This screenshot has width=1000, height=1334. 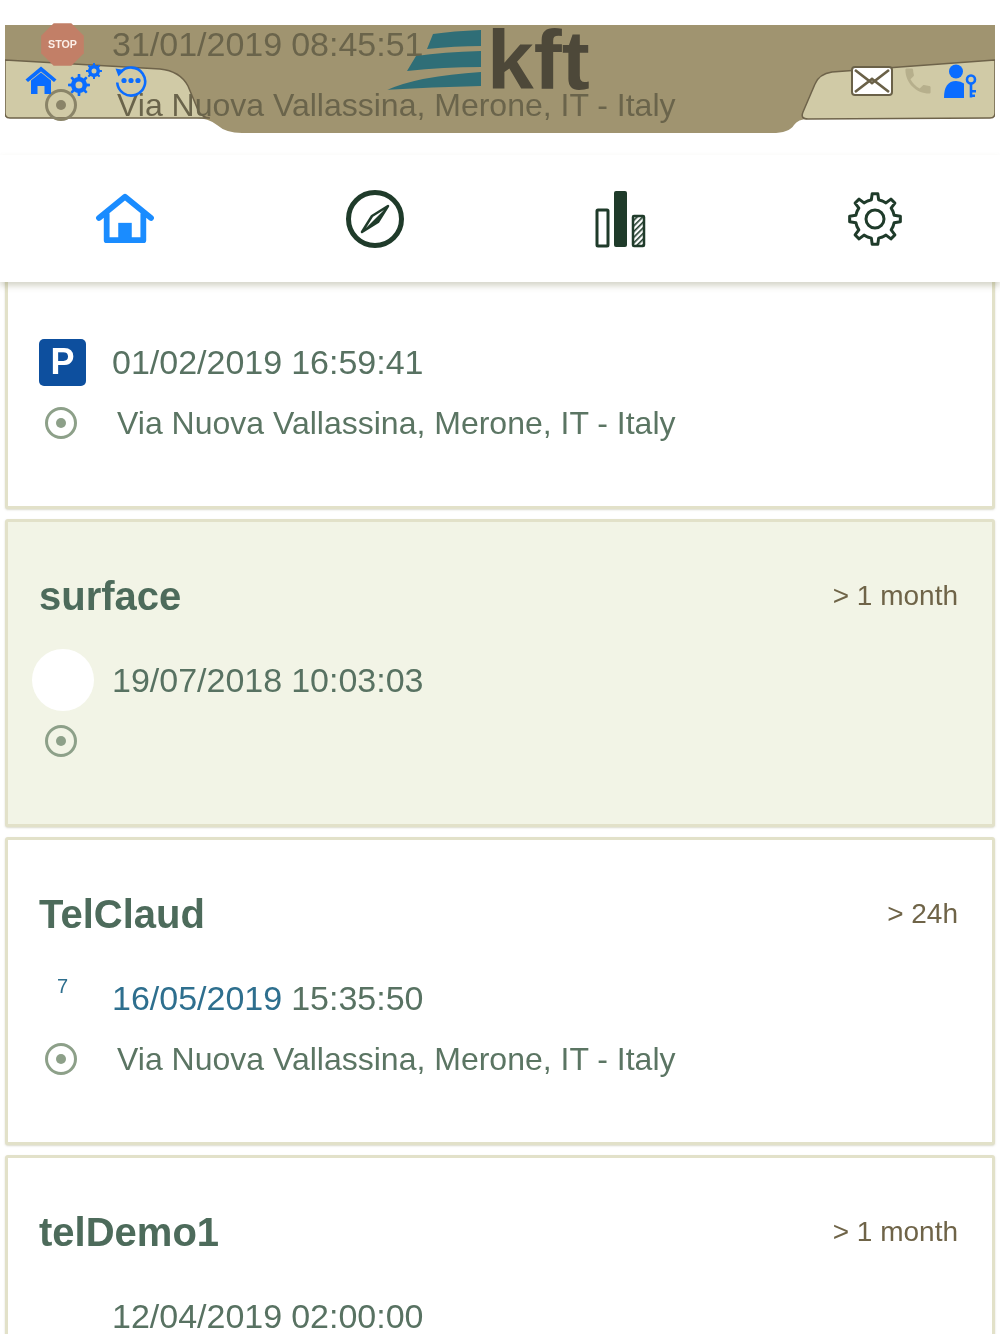 I want to click on gears-icon, so click(x=85, y=80).